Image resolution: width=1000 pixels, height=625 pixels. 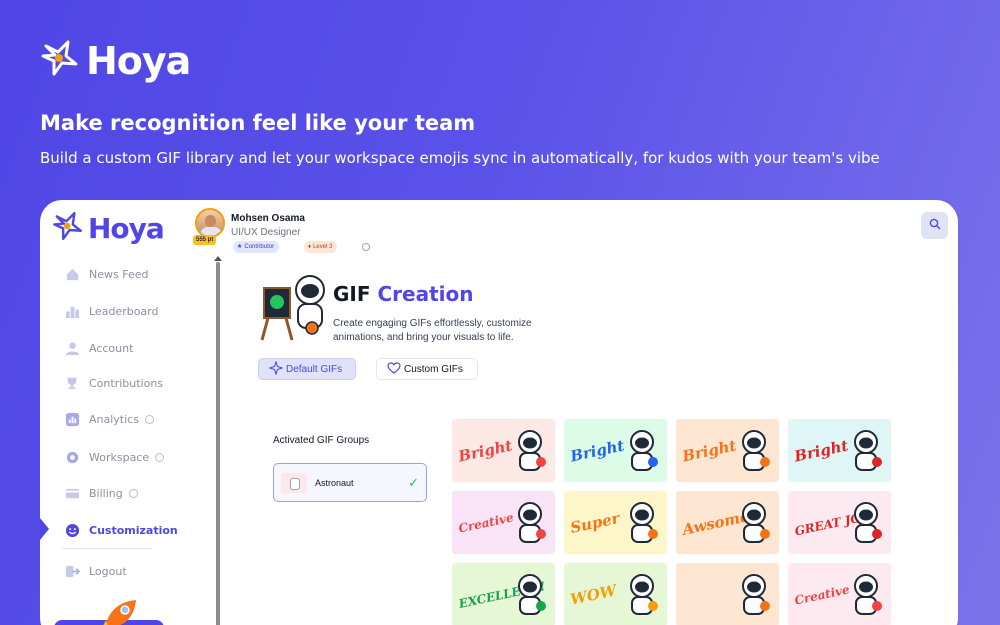 What do you see at coordinates (366, 247) in the screenshot?
I see `info-icon` at bounding box center [366, 247].